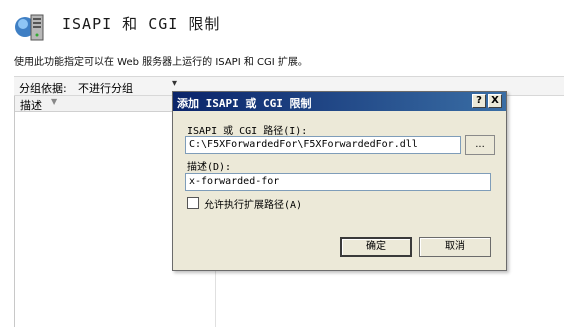 The image size is (564, 327). Describe the element at coordinates (174, 83) in the screenshot. I see `chevron-down-icon: ▾` at that location.